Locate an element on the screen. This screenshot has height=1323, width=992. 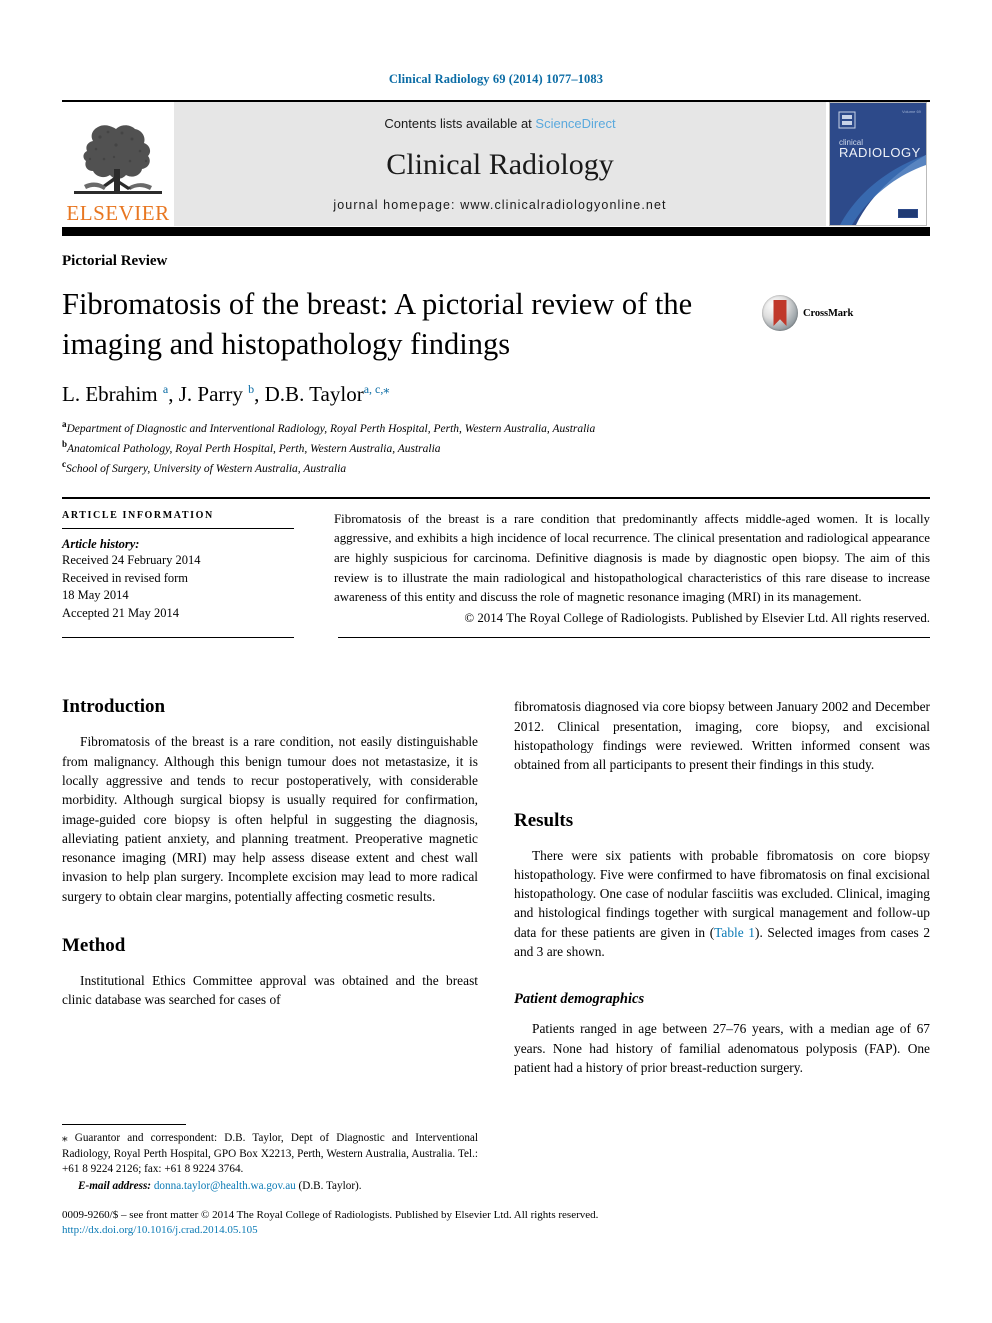
info-rule-top is located at coordinates (496, 497).